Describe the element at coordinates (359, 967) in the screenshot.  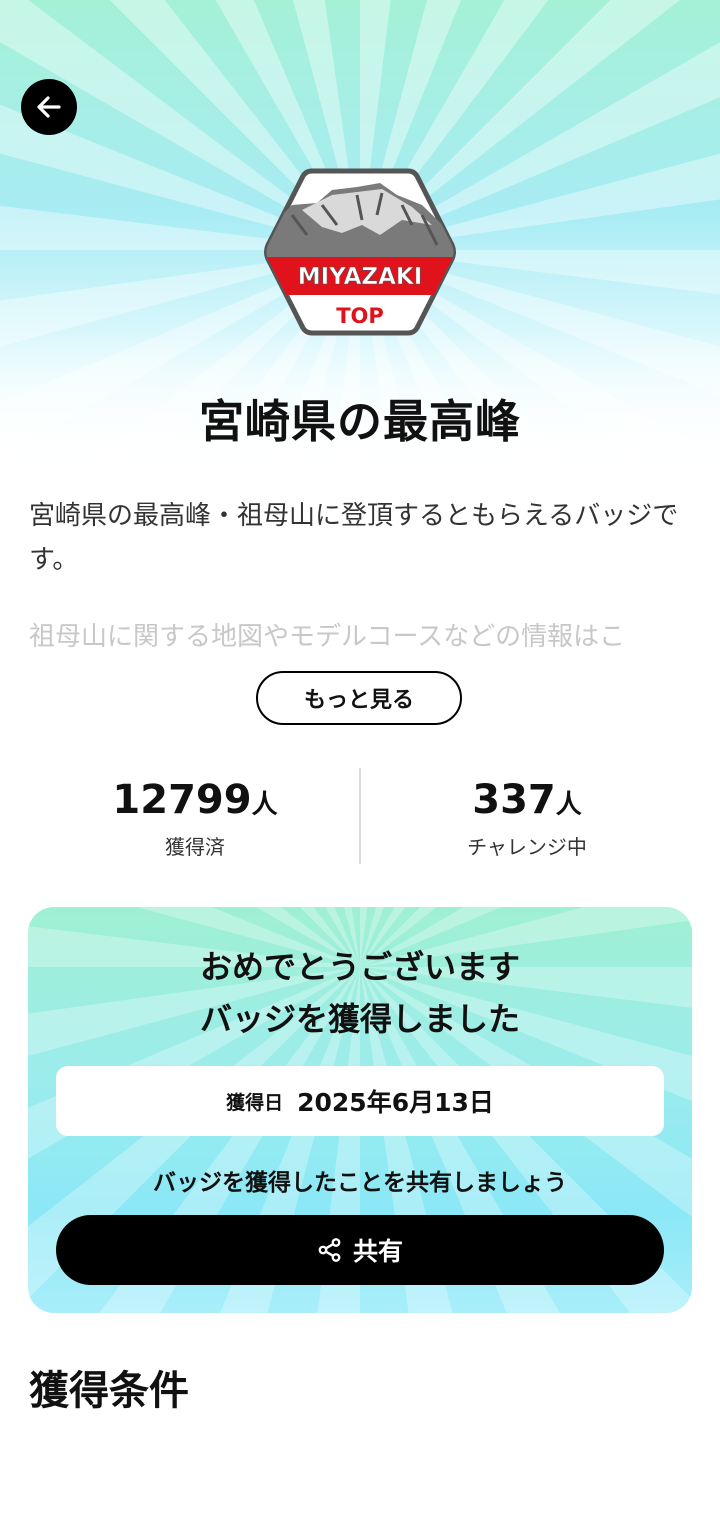
I see `congrats-line1: おめでとうございます` at that location.